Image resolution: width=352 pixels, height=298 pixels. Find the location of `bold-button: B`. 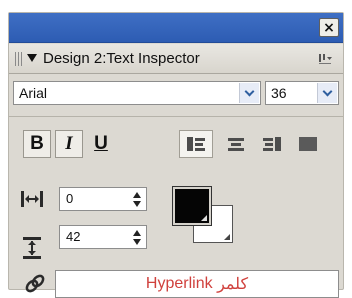

bold-button: B is located at coordinates (37, 144).